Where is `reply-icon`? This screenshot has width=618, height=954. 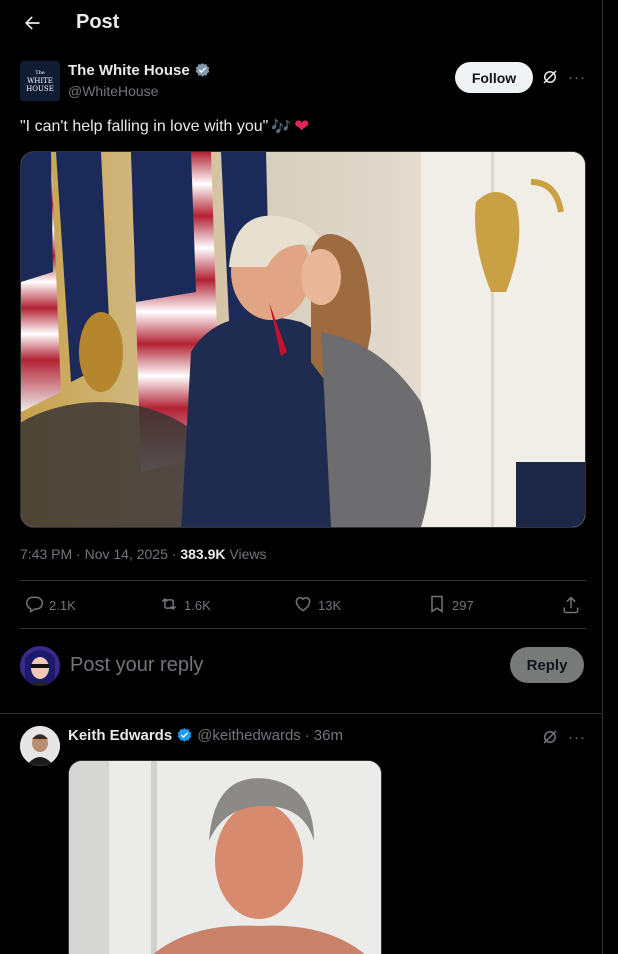
reply-icon is located at coordinates (34, 605).